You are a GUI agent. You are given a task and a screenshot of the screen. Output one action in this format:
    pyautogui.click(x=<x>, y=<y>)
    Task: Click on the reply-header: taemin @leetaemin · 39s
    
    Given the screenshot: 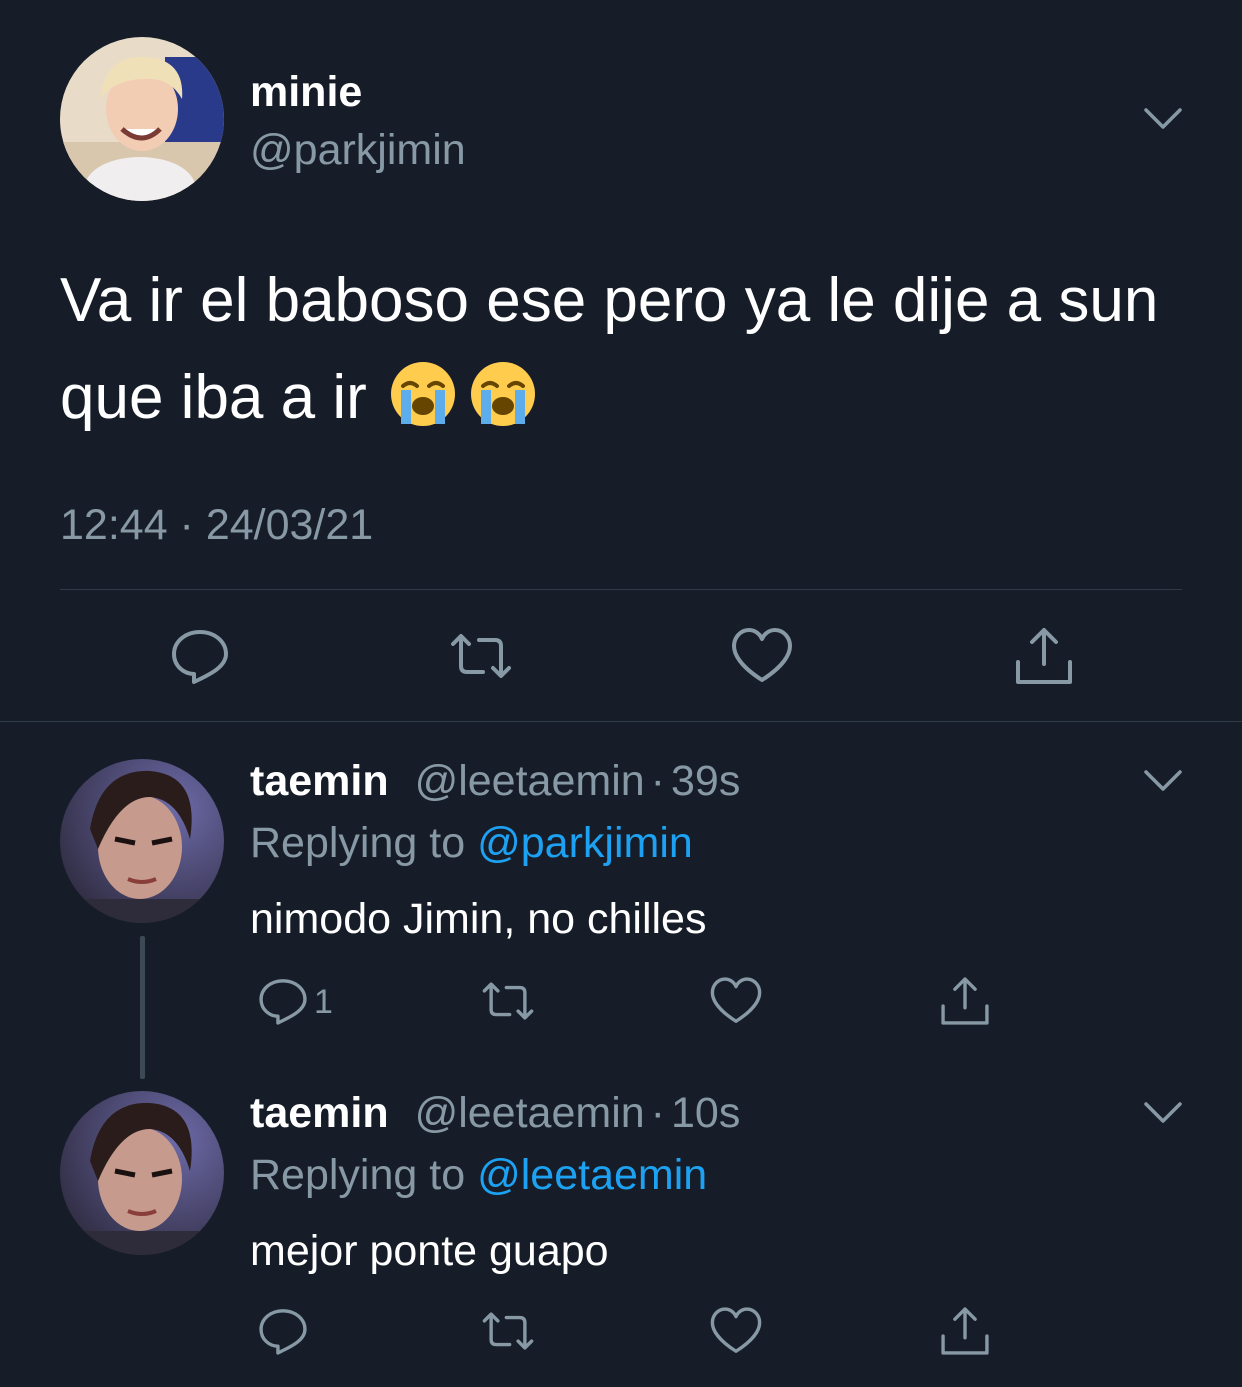 What is the action you would take?
    pyautogui.click(x=495, y=781)
    